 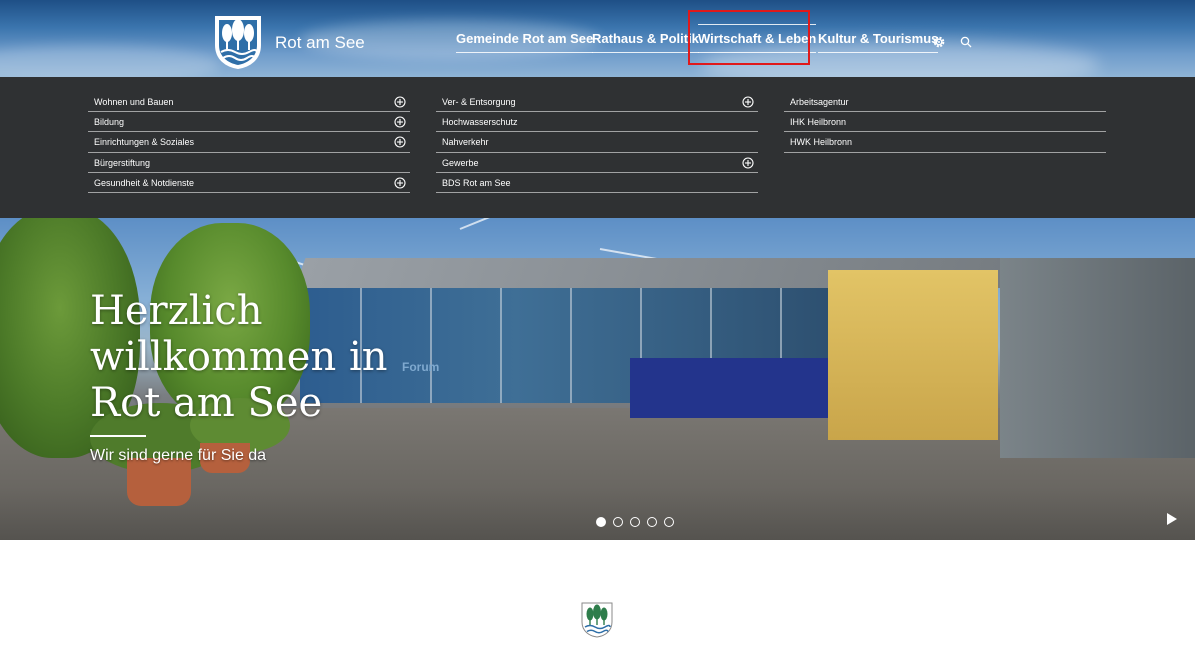 I want to click on menu-item-label: Ver- & Entsorgung, so click(x=479, y=102).